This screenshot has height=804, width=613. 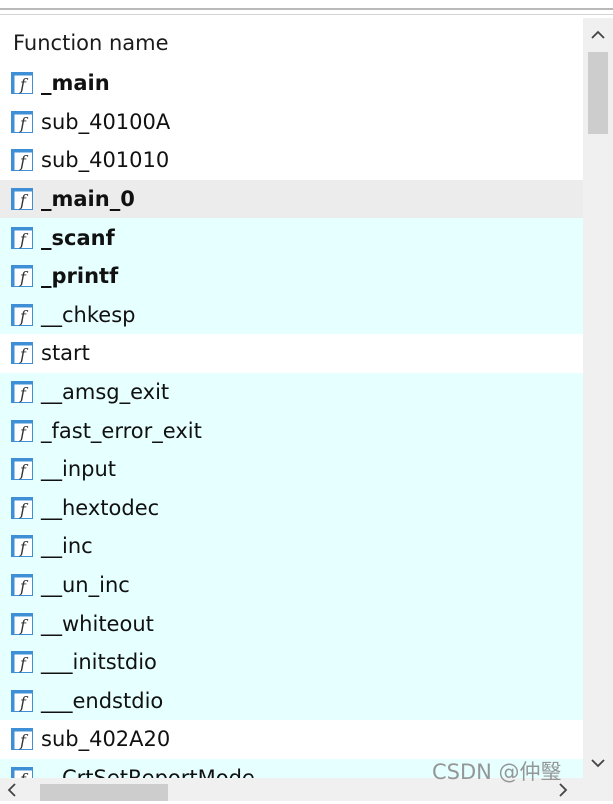 I want to click on function-name: __input, so click(x=79, y=469).